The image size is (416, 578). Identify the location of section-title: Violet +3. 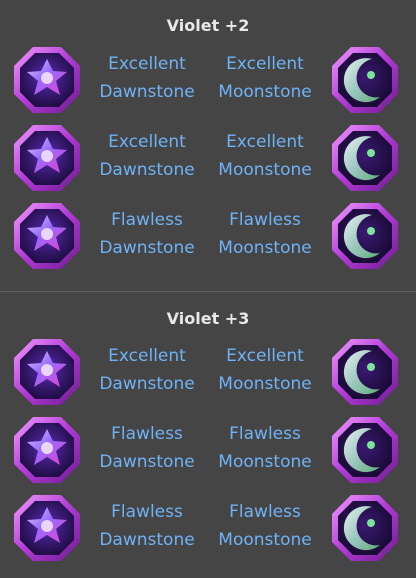
(208, 318).